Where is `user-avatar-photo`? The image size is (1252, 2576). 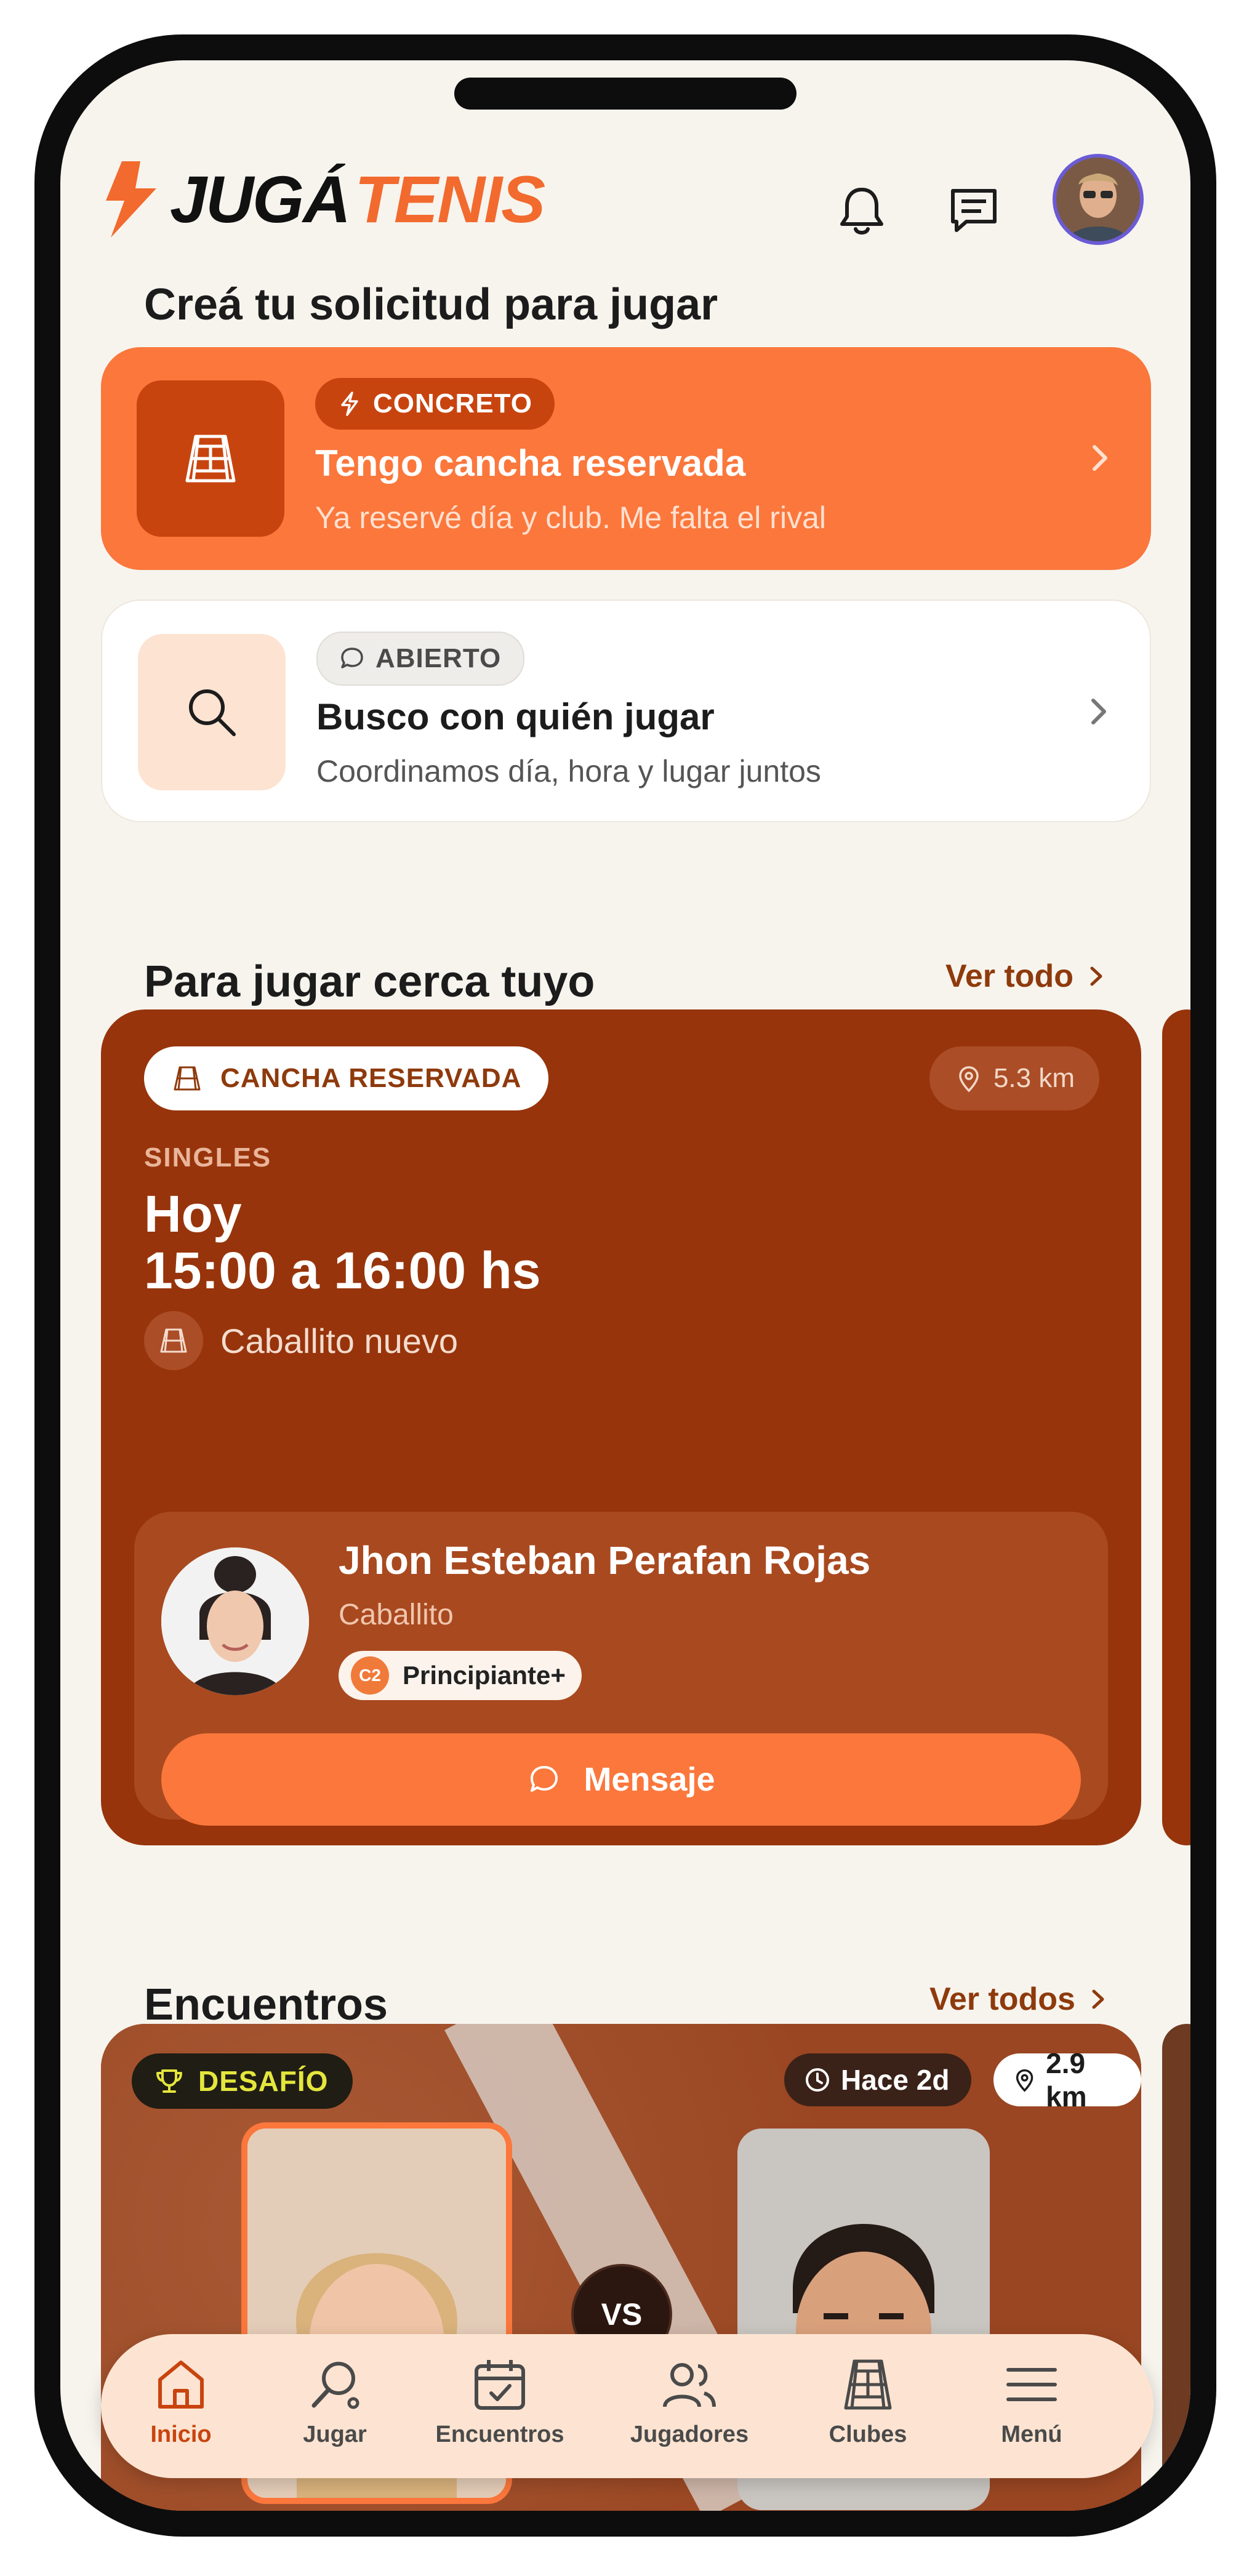 user-avatar-photo is located at coordinates (1098, 199).